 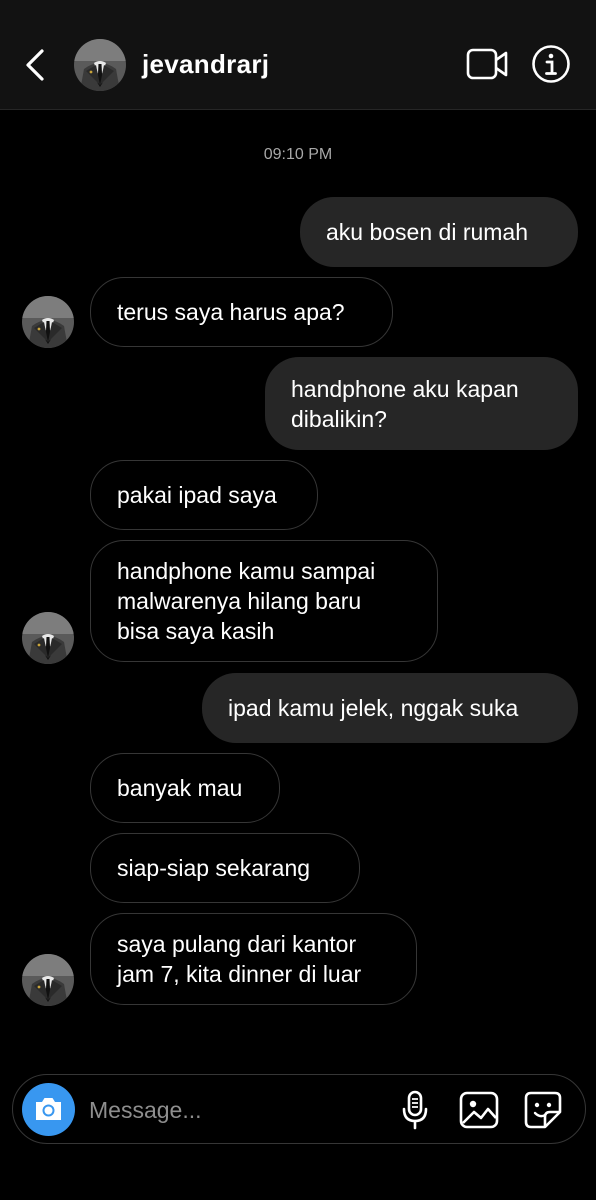 I want to click on chat-header: jevandrarj, so click(x=298, y=55).